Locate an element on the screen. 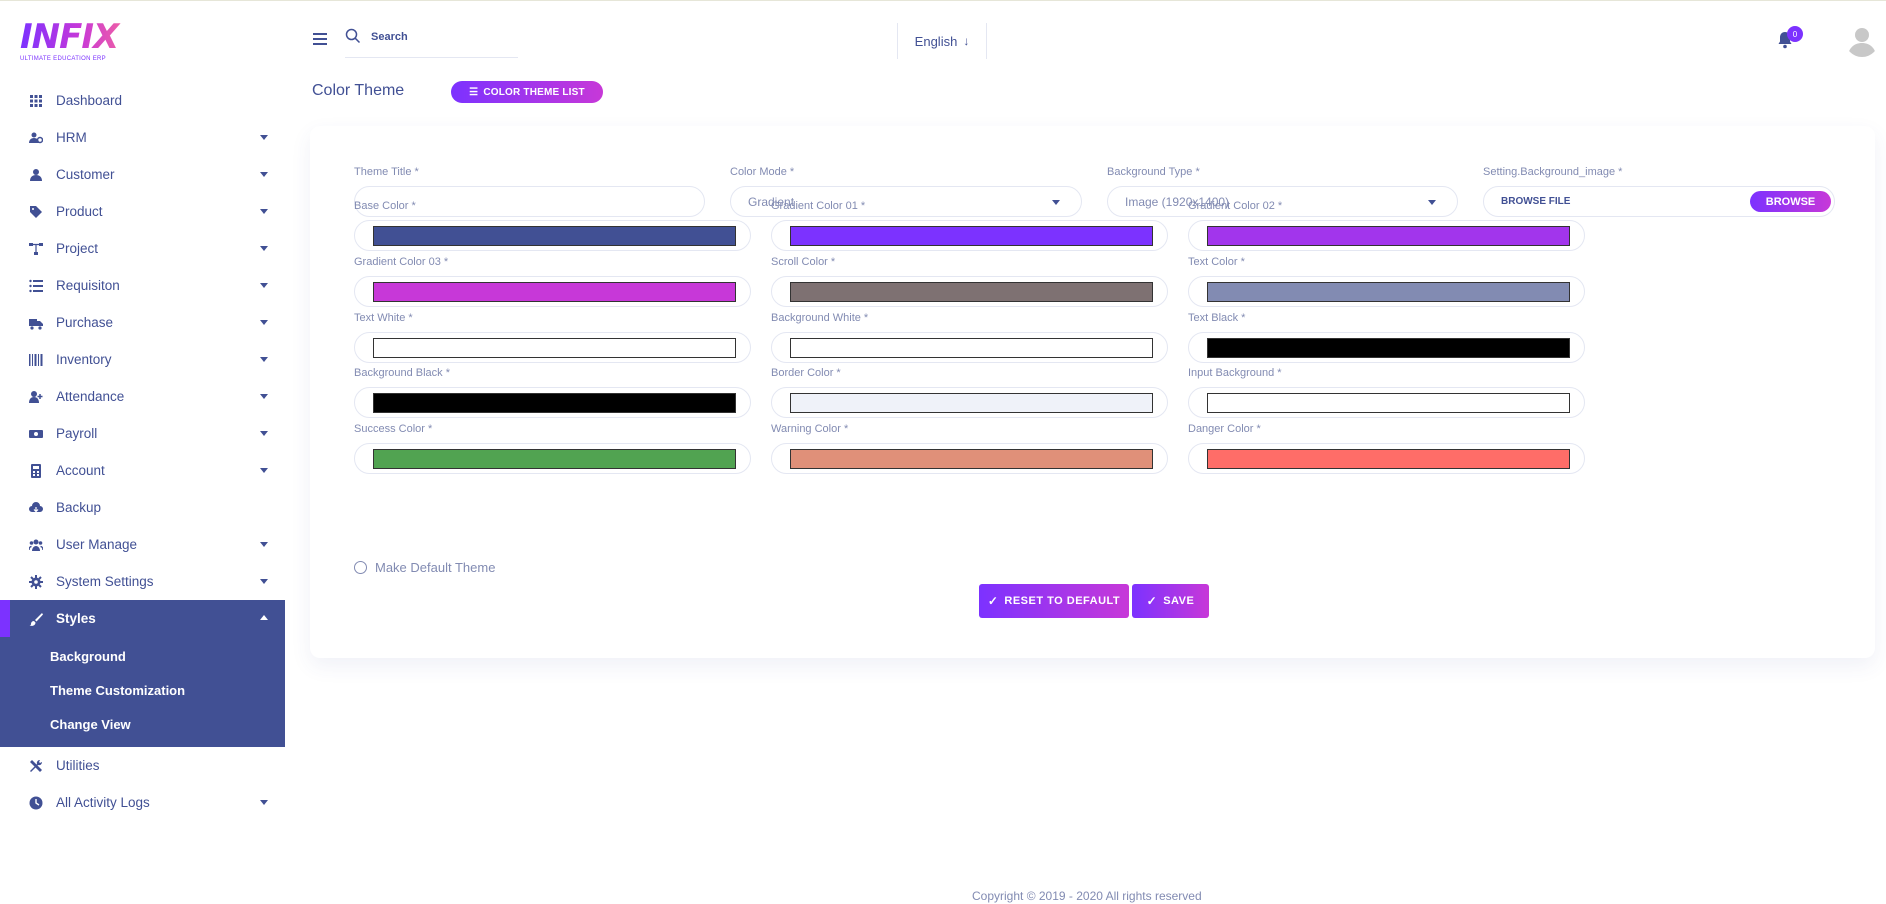 This screenshot has width=1886, height=904. base-color-label: Base Color * is located at coordinates (385, 206).